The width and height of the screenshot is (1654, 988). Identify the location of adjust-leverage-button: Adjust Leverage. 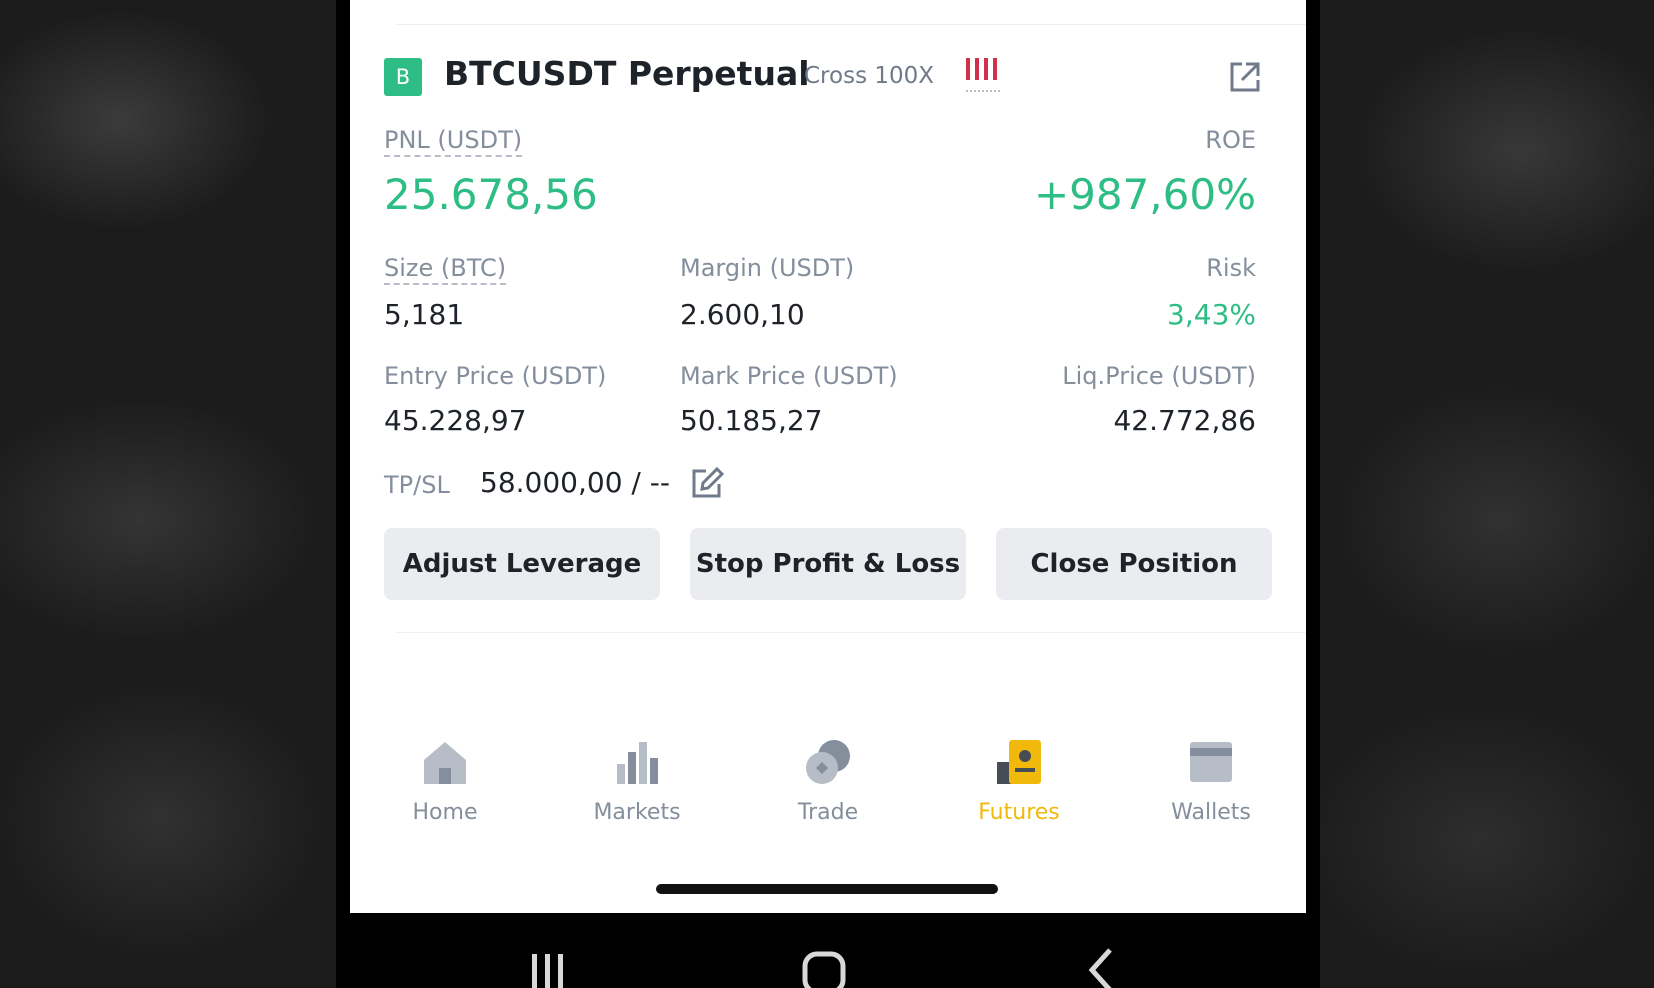
(522, 564).